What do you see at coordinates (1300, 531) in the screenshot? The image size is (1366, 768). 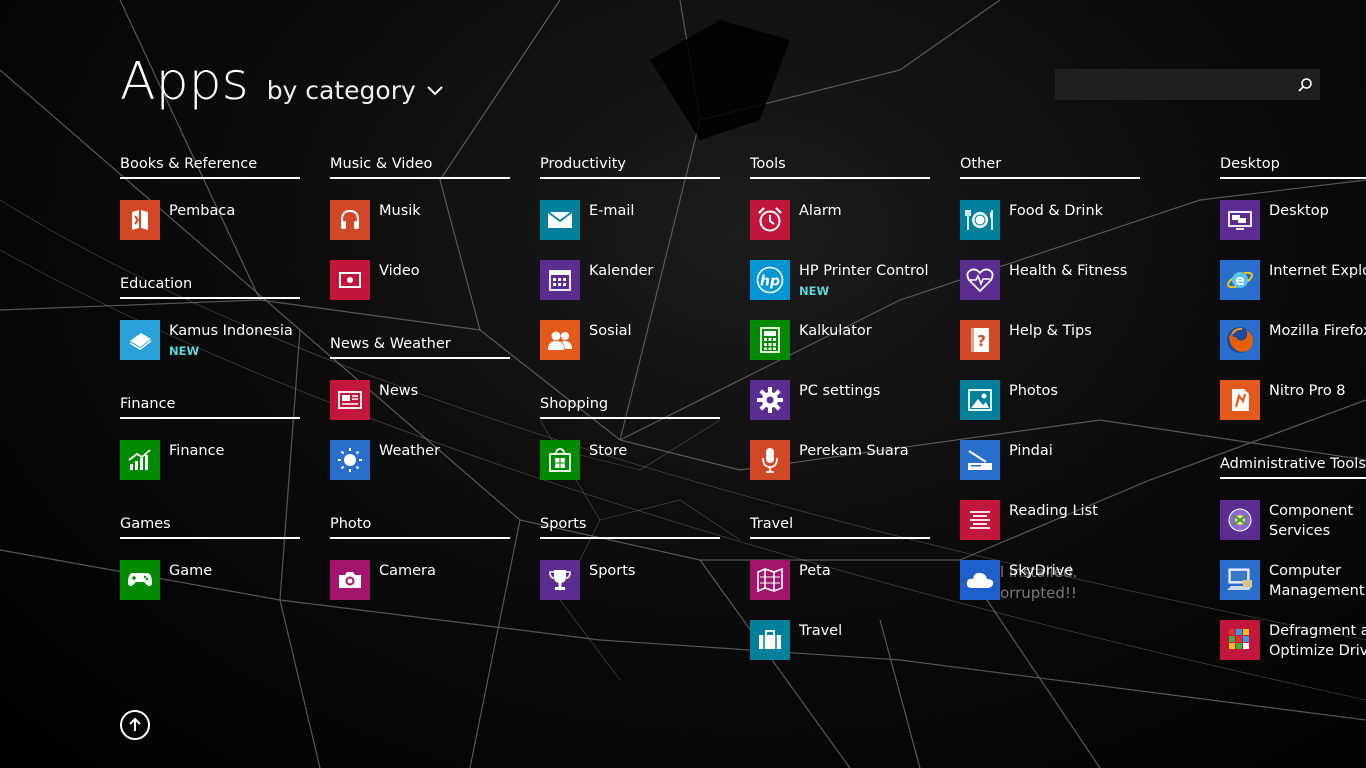 I see `label-line: Services` at bounding box center [1300, 531].